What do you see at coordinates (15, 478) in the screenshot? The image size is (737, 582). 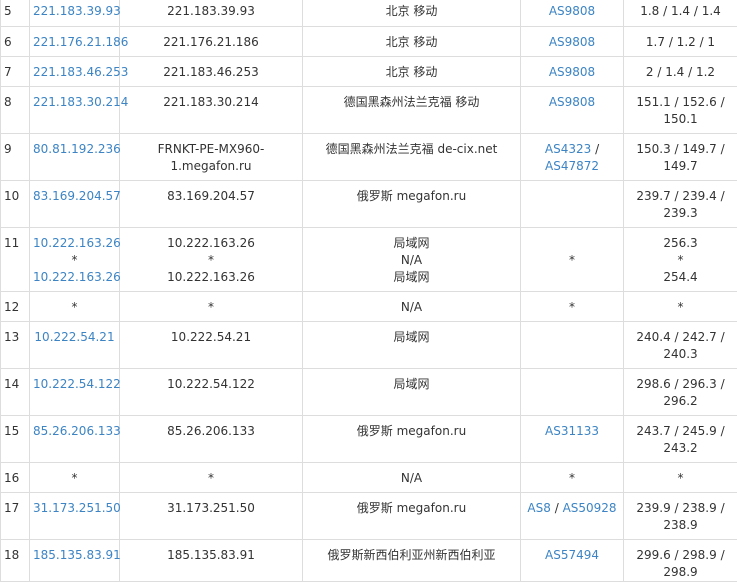 I see `hop-number: 16` at bounding box center [15, 478].